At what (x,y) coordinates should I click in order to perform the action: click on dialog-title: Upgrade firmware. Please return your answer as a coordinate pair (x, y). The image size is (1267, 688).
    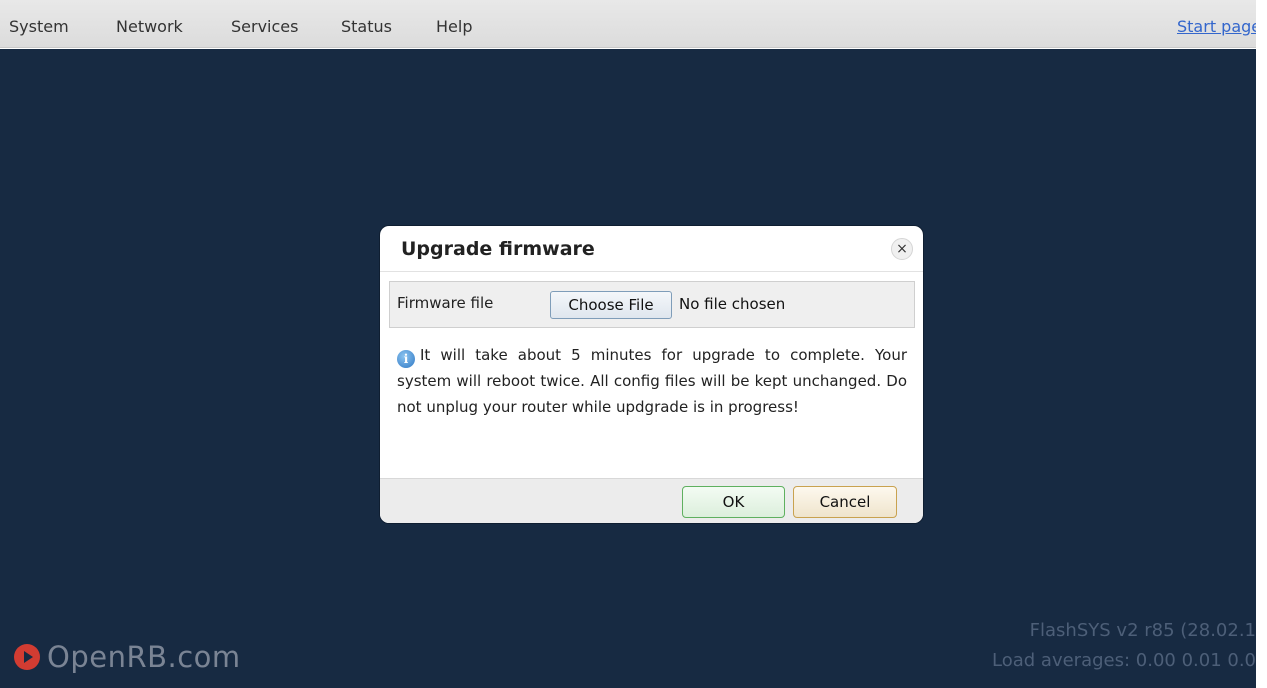
    Looking at the image, I should click on (498, 249).